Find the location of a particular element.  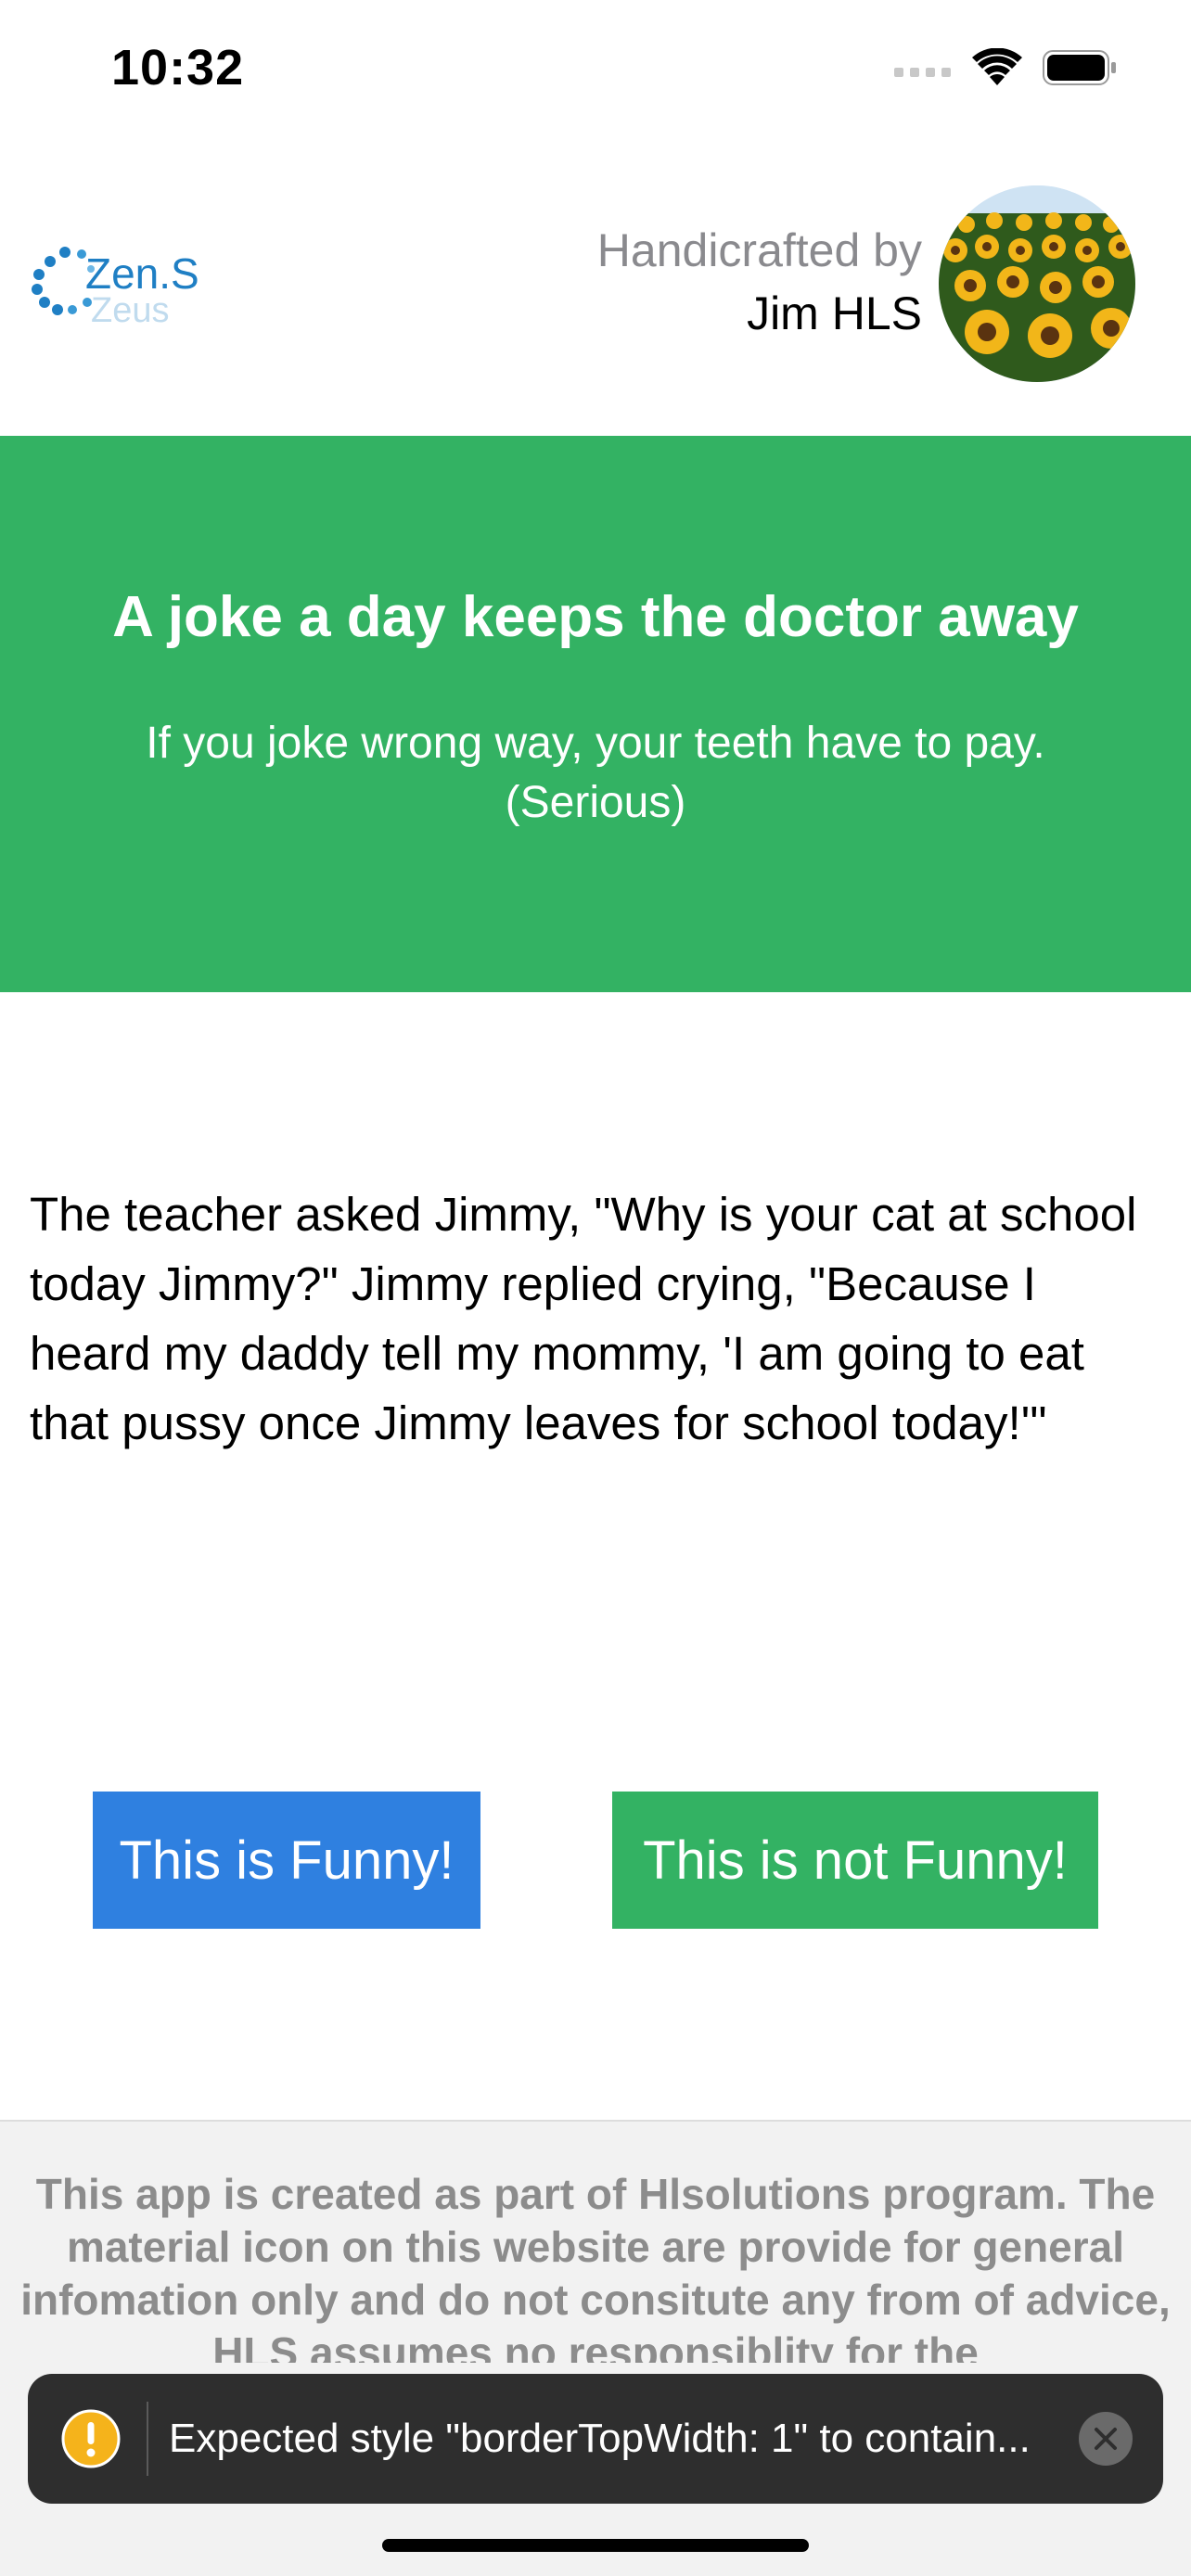

hero-subtitle-line2: (Serious) is located at coordinates (595, 803).